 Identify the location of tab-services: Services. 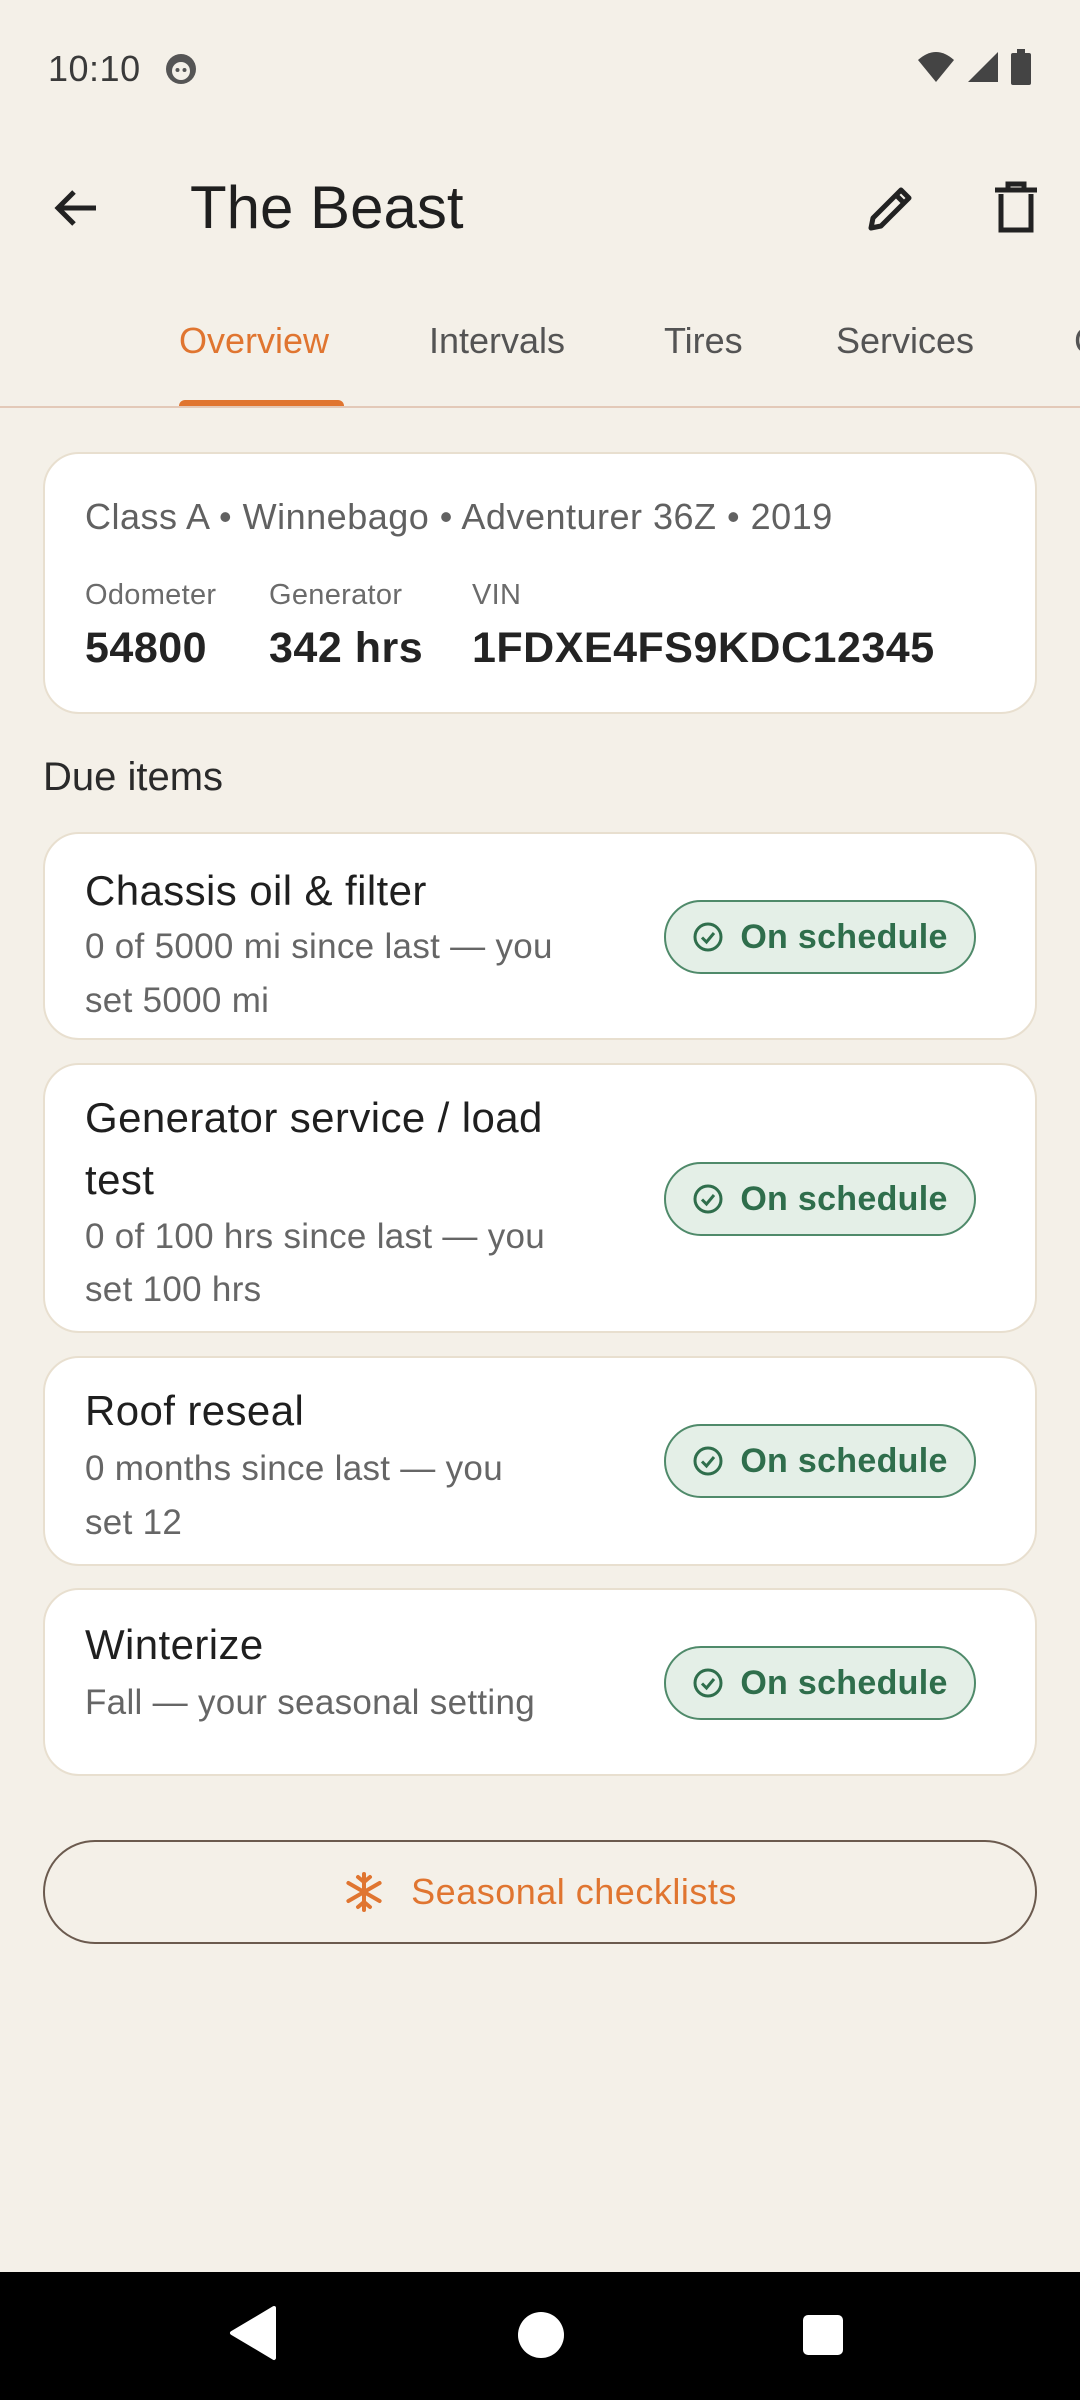
(905, 341).